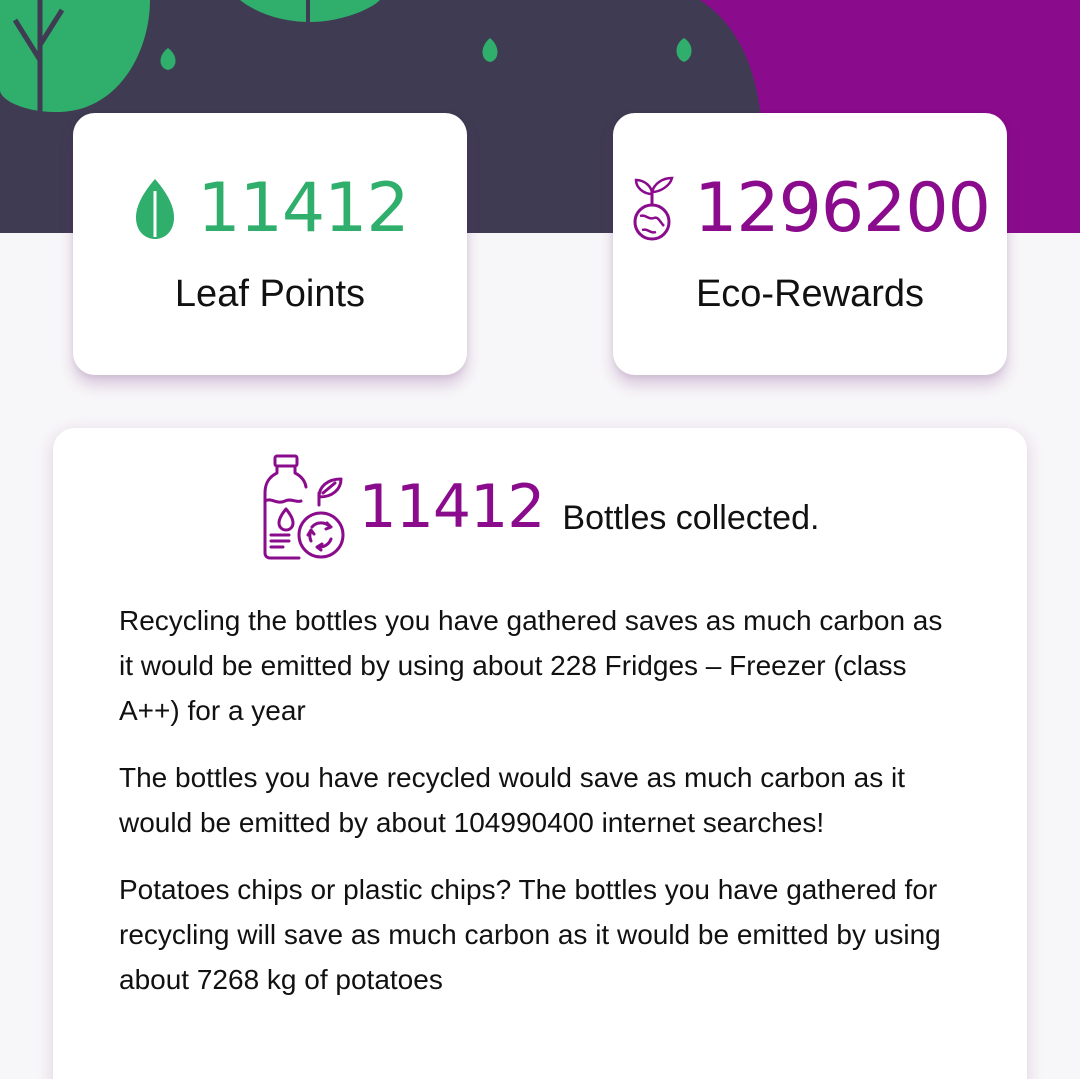  Describe the element at coordinates (155, 209) in the screenshot. I see `leaf-icon` at that location.